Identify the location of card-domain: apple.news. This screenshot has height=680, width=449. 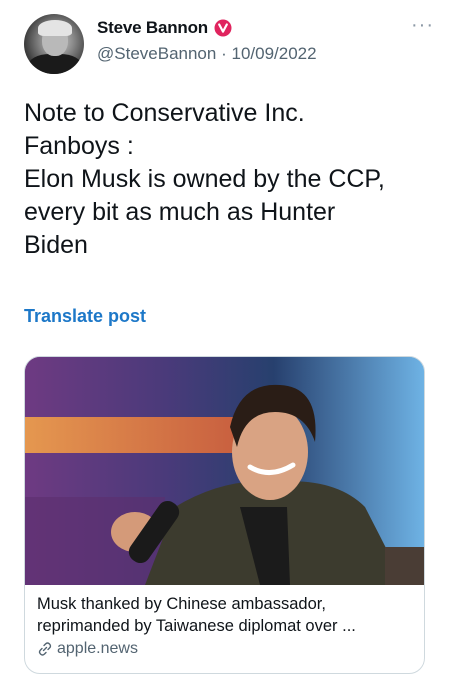
(224, 649).